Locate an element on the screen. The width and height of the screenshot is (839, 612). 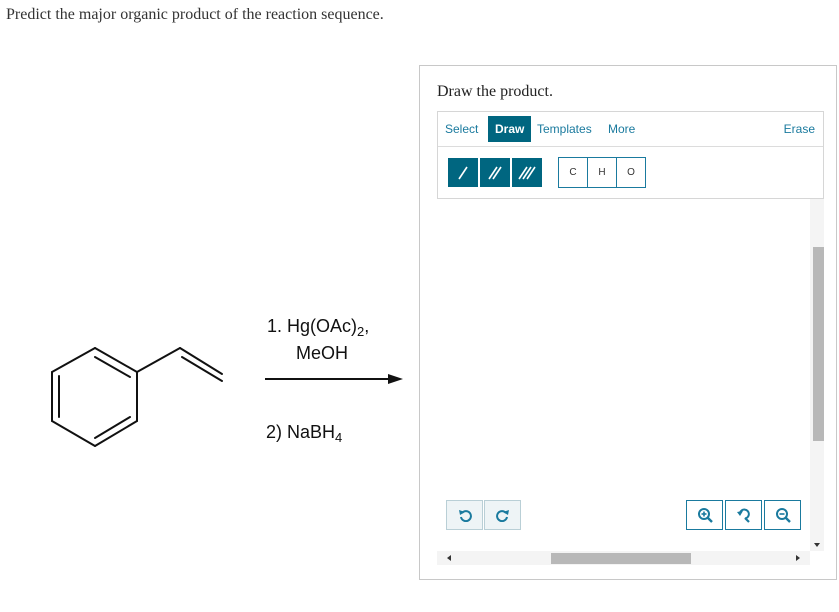
bond-tools is located at coordinates (495, 172).